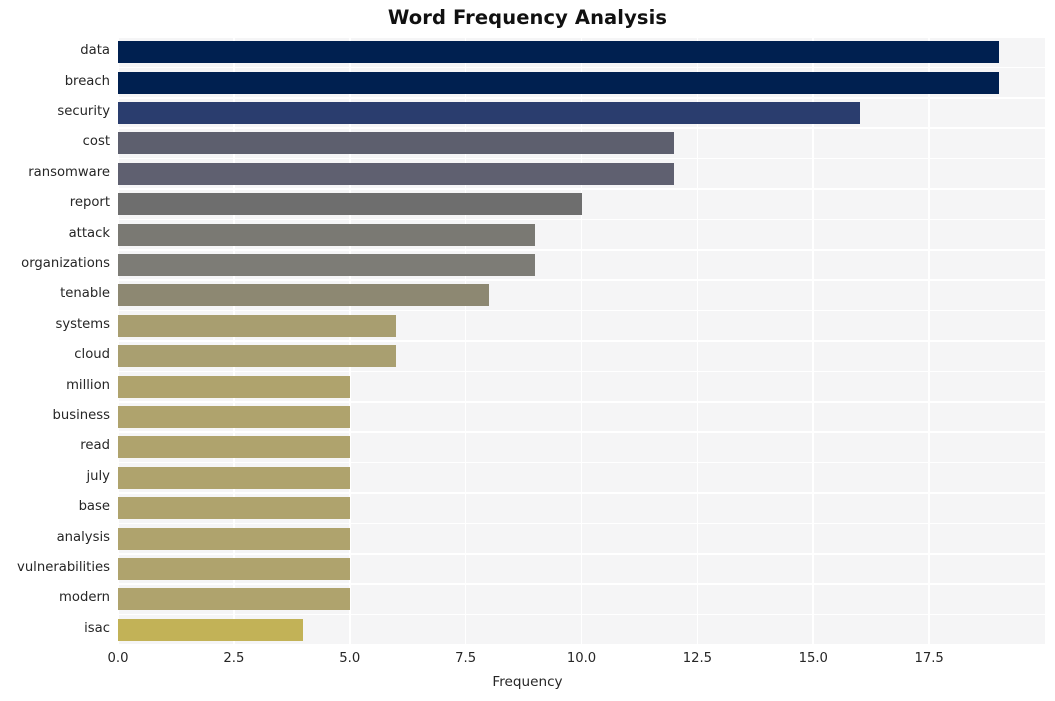  I want to click on y-tick-label: base, so click(94, 507).